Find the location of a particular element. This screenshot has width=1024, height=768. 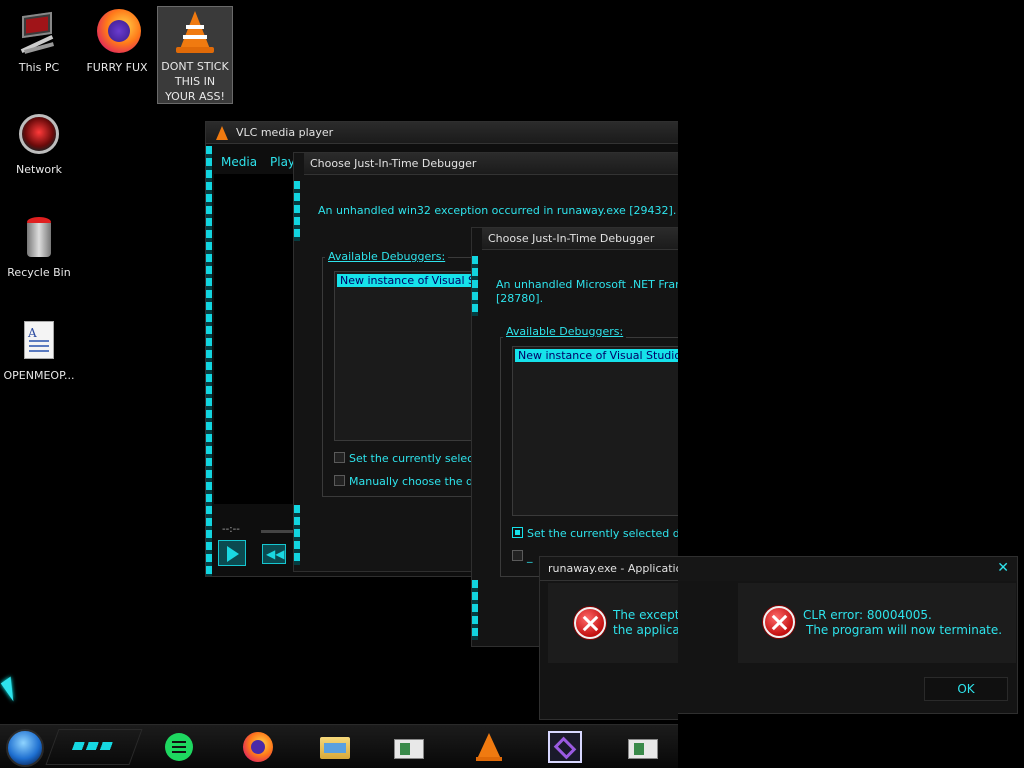

jit2-available-label: Available Debuggers: is located at coordinates (565, 331).